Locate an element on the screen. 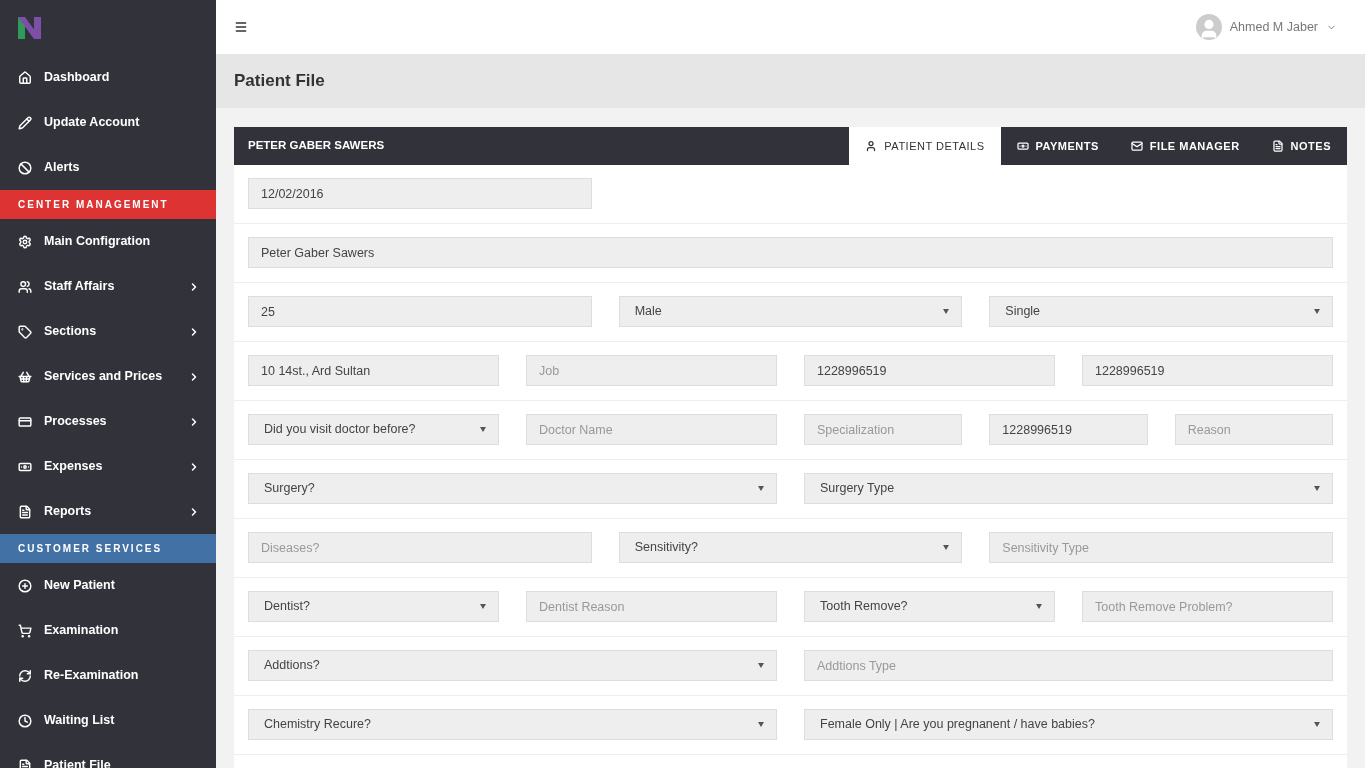  sidebar-item-label: Sections is located at coordinates (71, 332).